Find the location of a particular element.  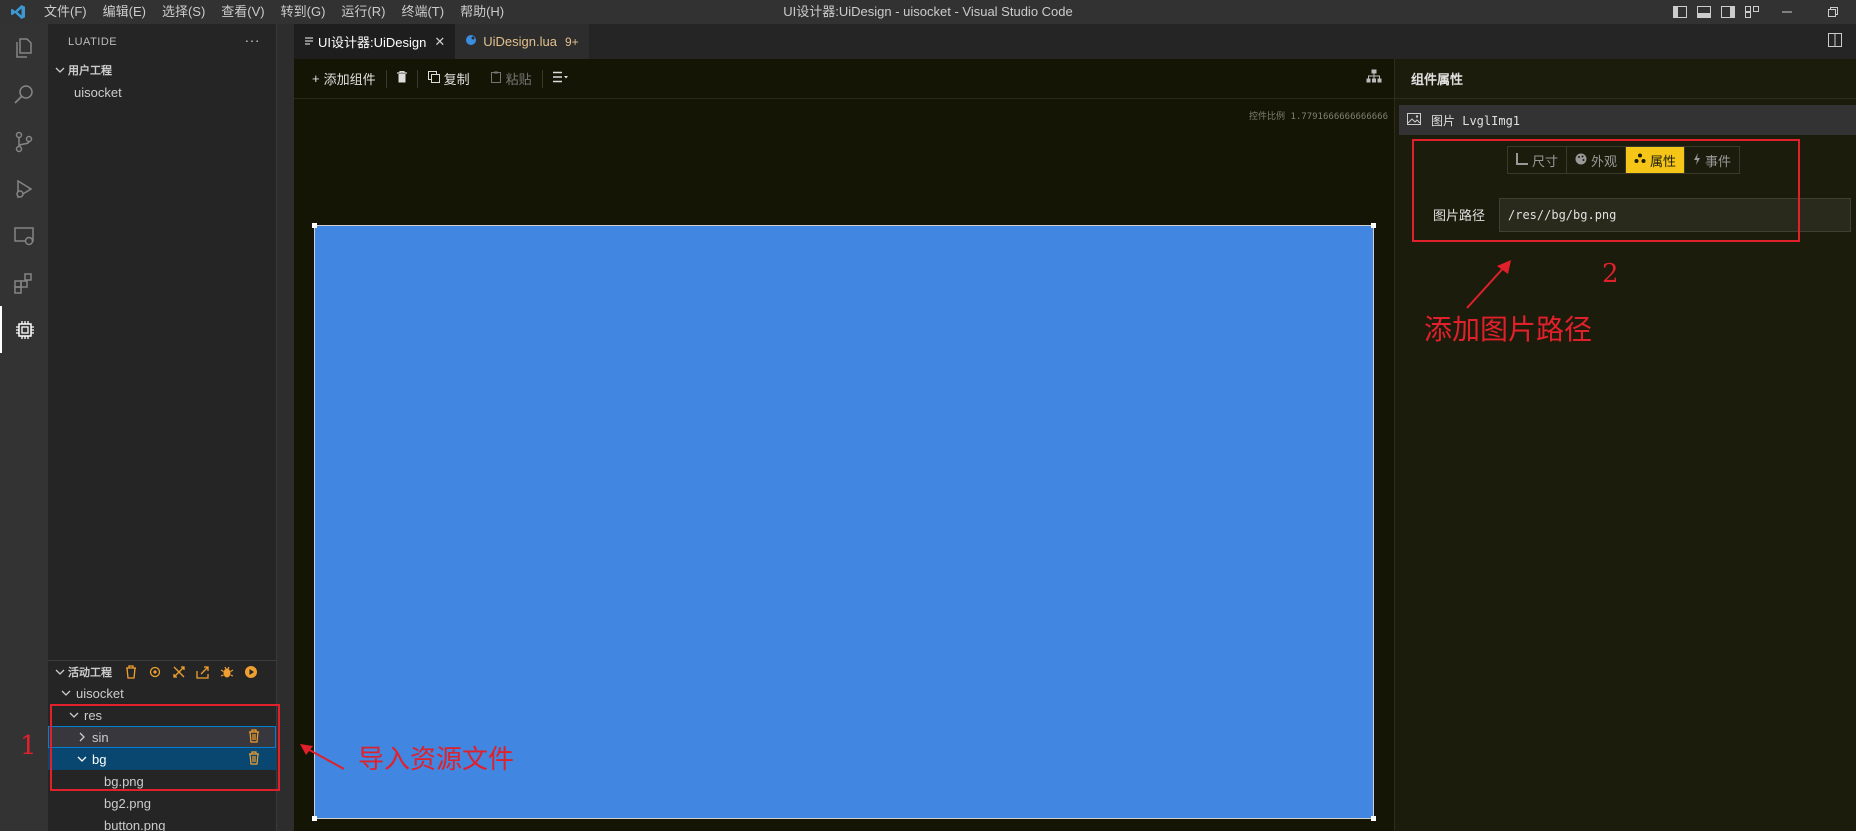

project-toolbar is located at coordinates (191, 672).